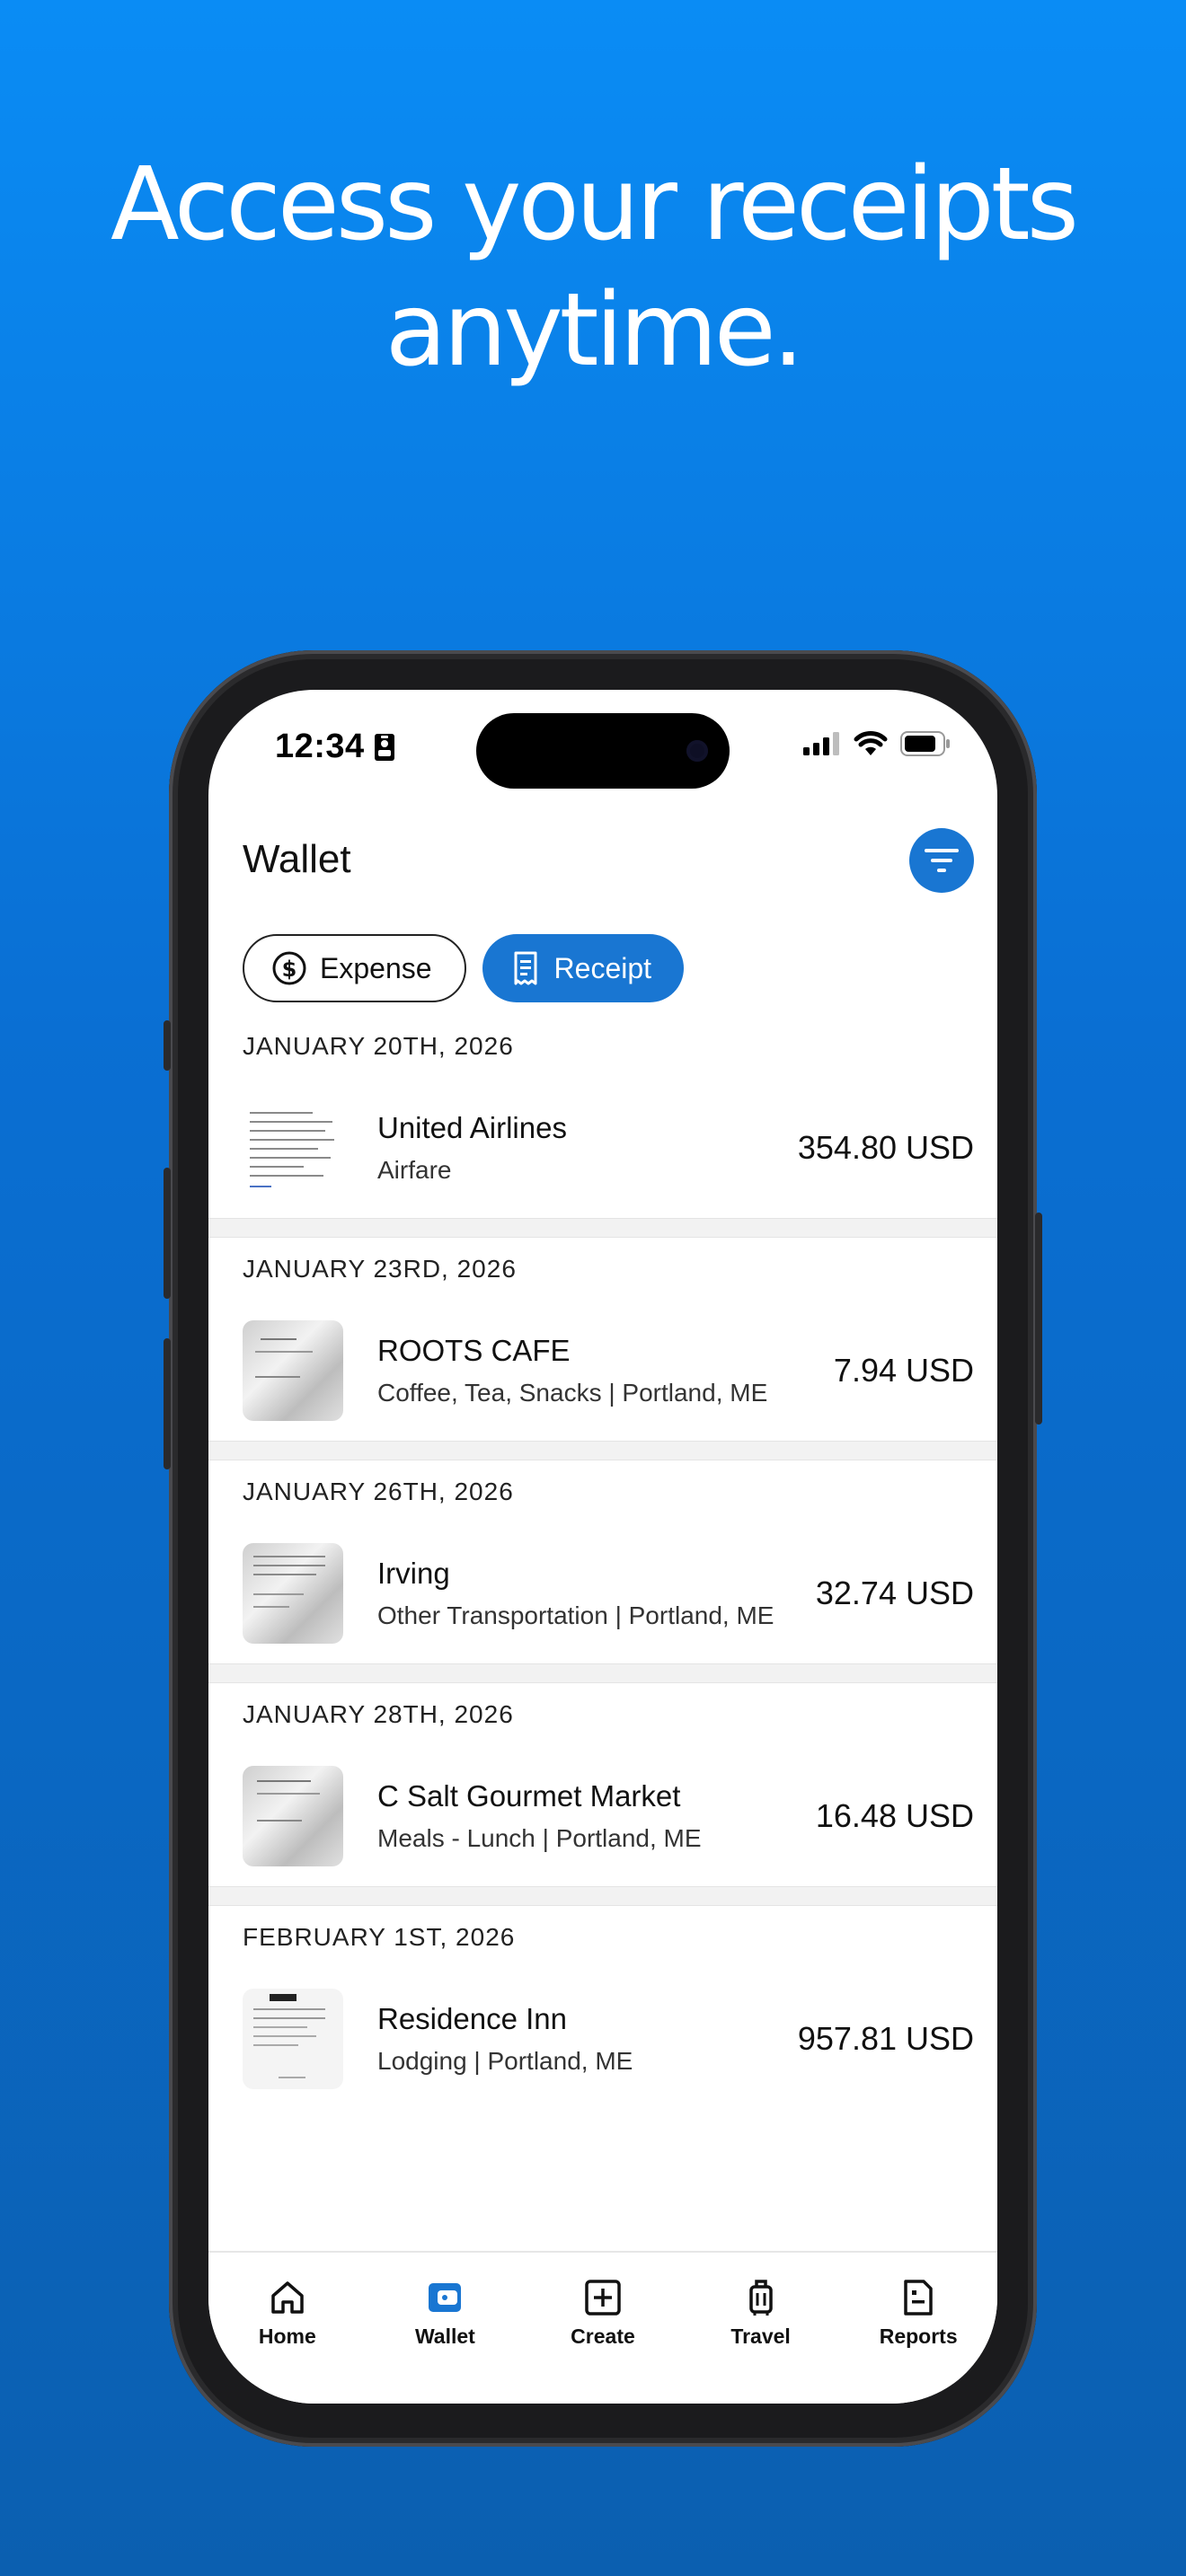  What do you see at coordinates (376, 967) in the screenshot?
I see `expense-chip-label: Expense` at bounding box center [376, 967].